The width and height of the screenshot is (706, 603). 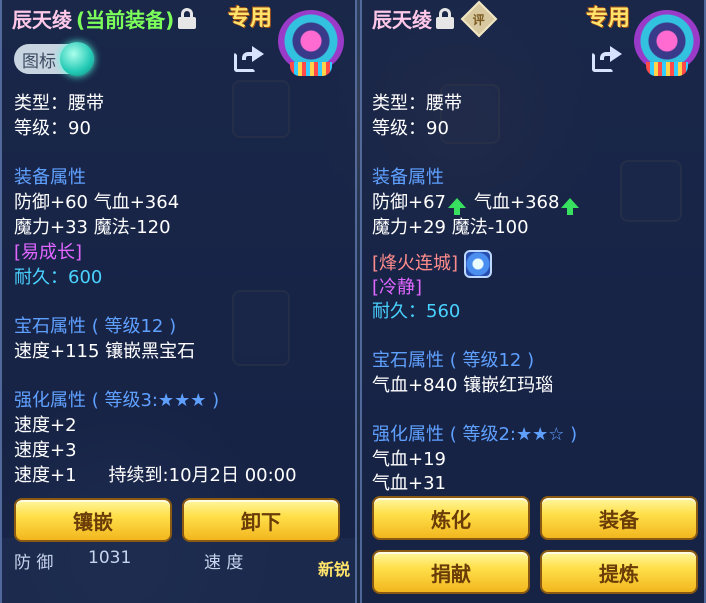 What do you see at coordinates (85, 277) in the screenshot?
I see `durability-value: 600` at bounding box center [85, 277].